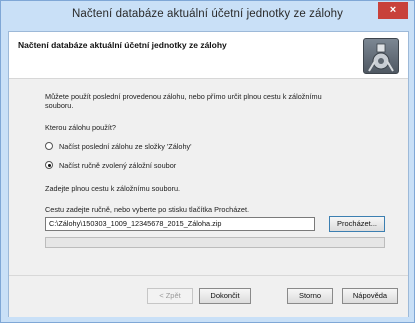 Image resolution: width=415 pixels, height=323 pixels. I want to click on wizard-footer: < Zpět Dokončit Storno Nápověda, so click(208, 296).